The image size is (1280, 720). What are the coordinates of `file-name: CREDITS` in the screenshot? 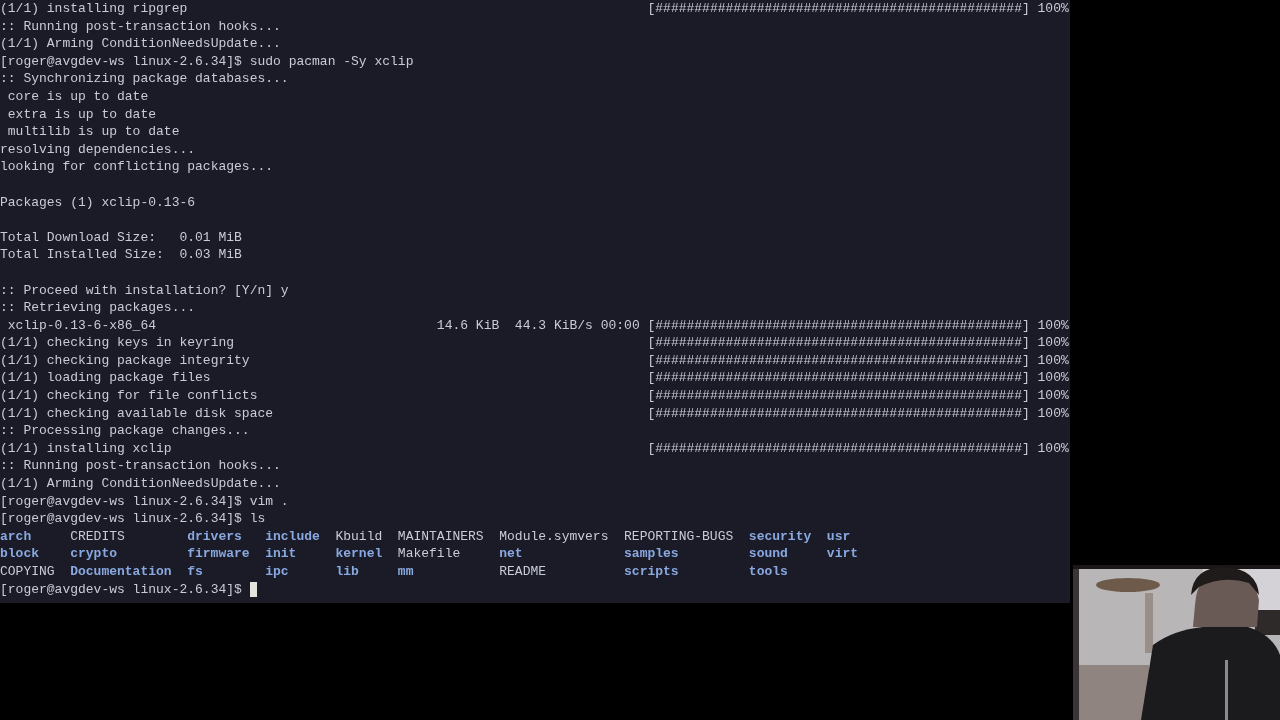 It's located at (97, 536).